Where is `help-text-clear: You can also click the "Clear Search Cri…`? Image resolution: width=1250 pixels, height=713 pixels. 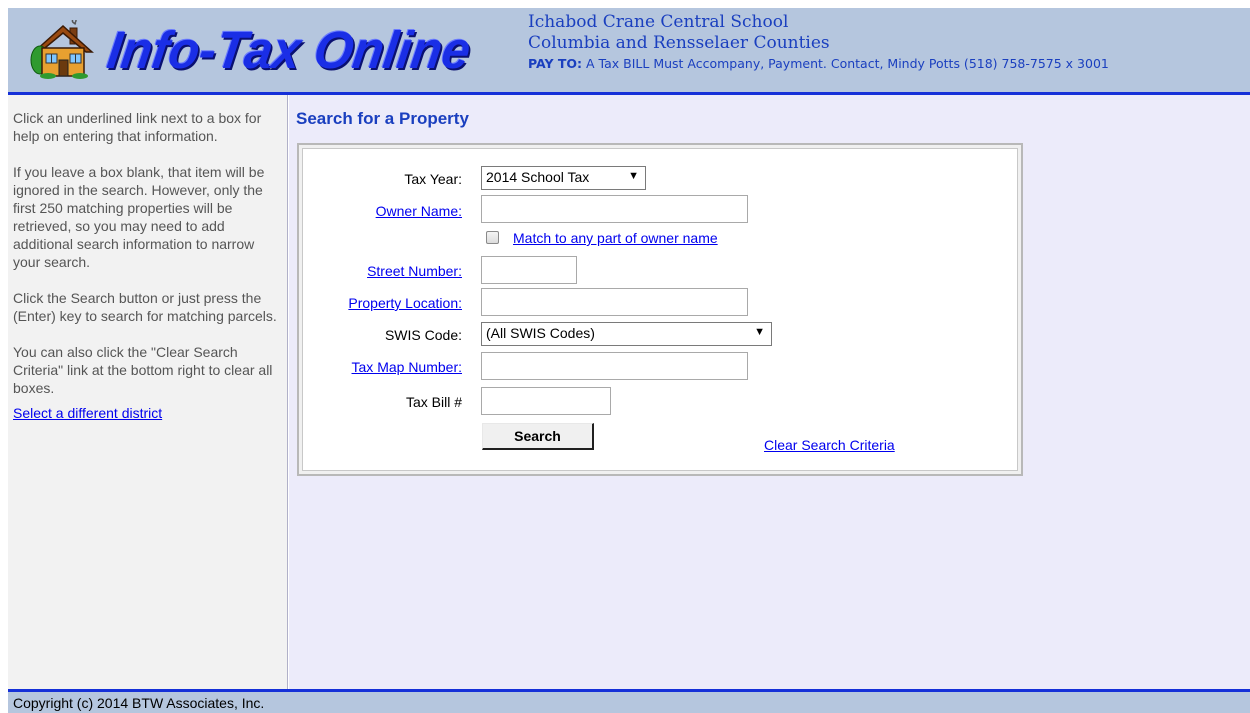 help-text-clear: You can also click the "Clear Search Cri… is located at coordinates (143, 370).